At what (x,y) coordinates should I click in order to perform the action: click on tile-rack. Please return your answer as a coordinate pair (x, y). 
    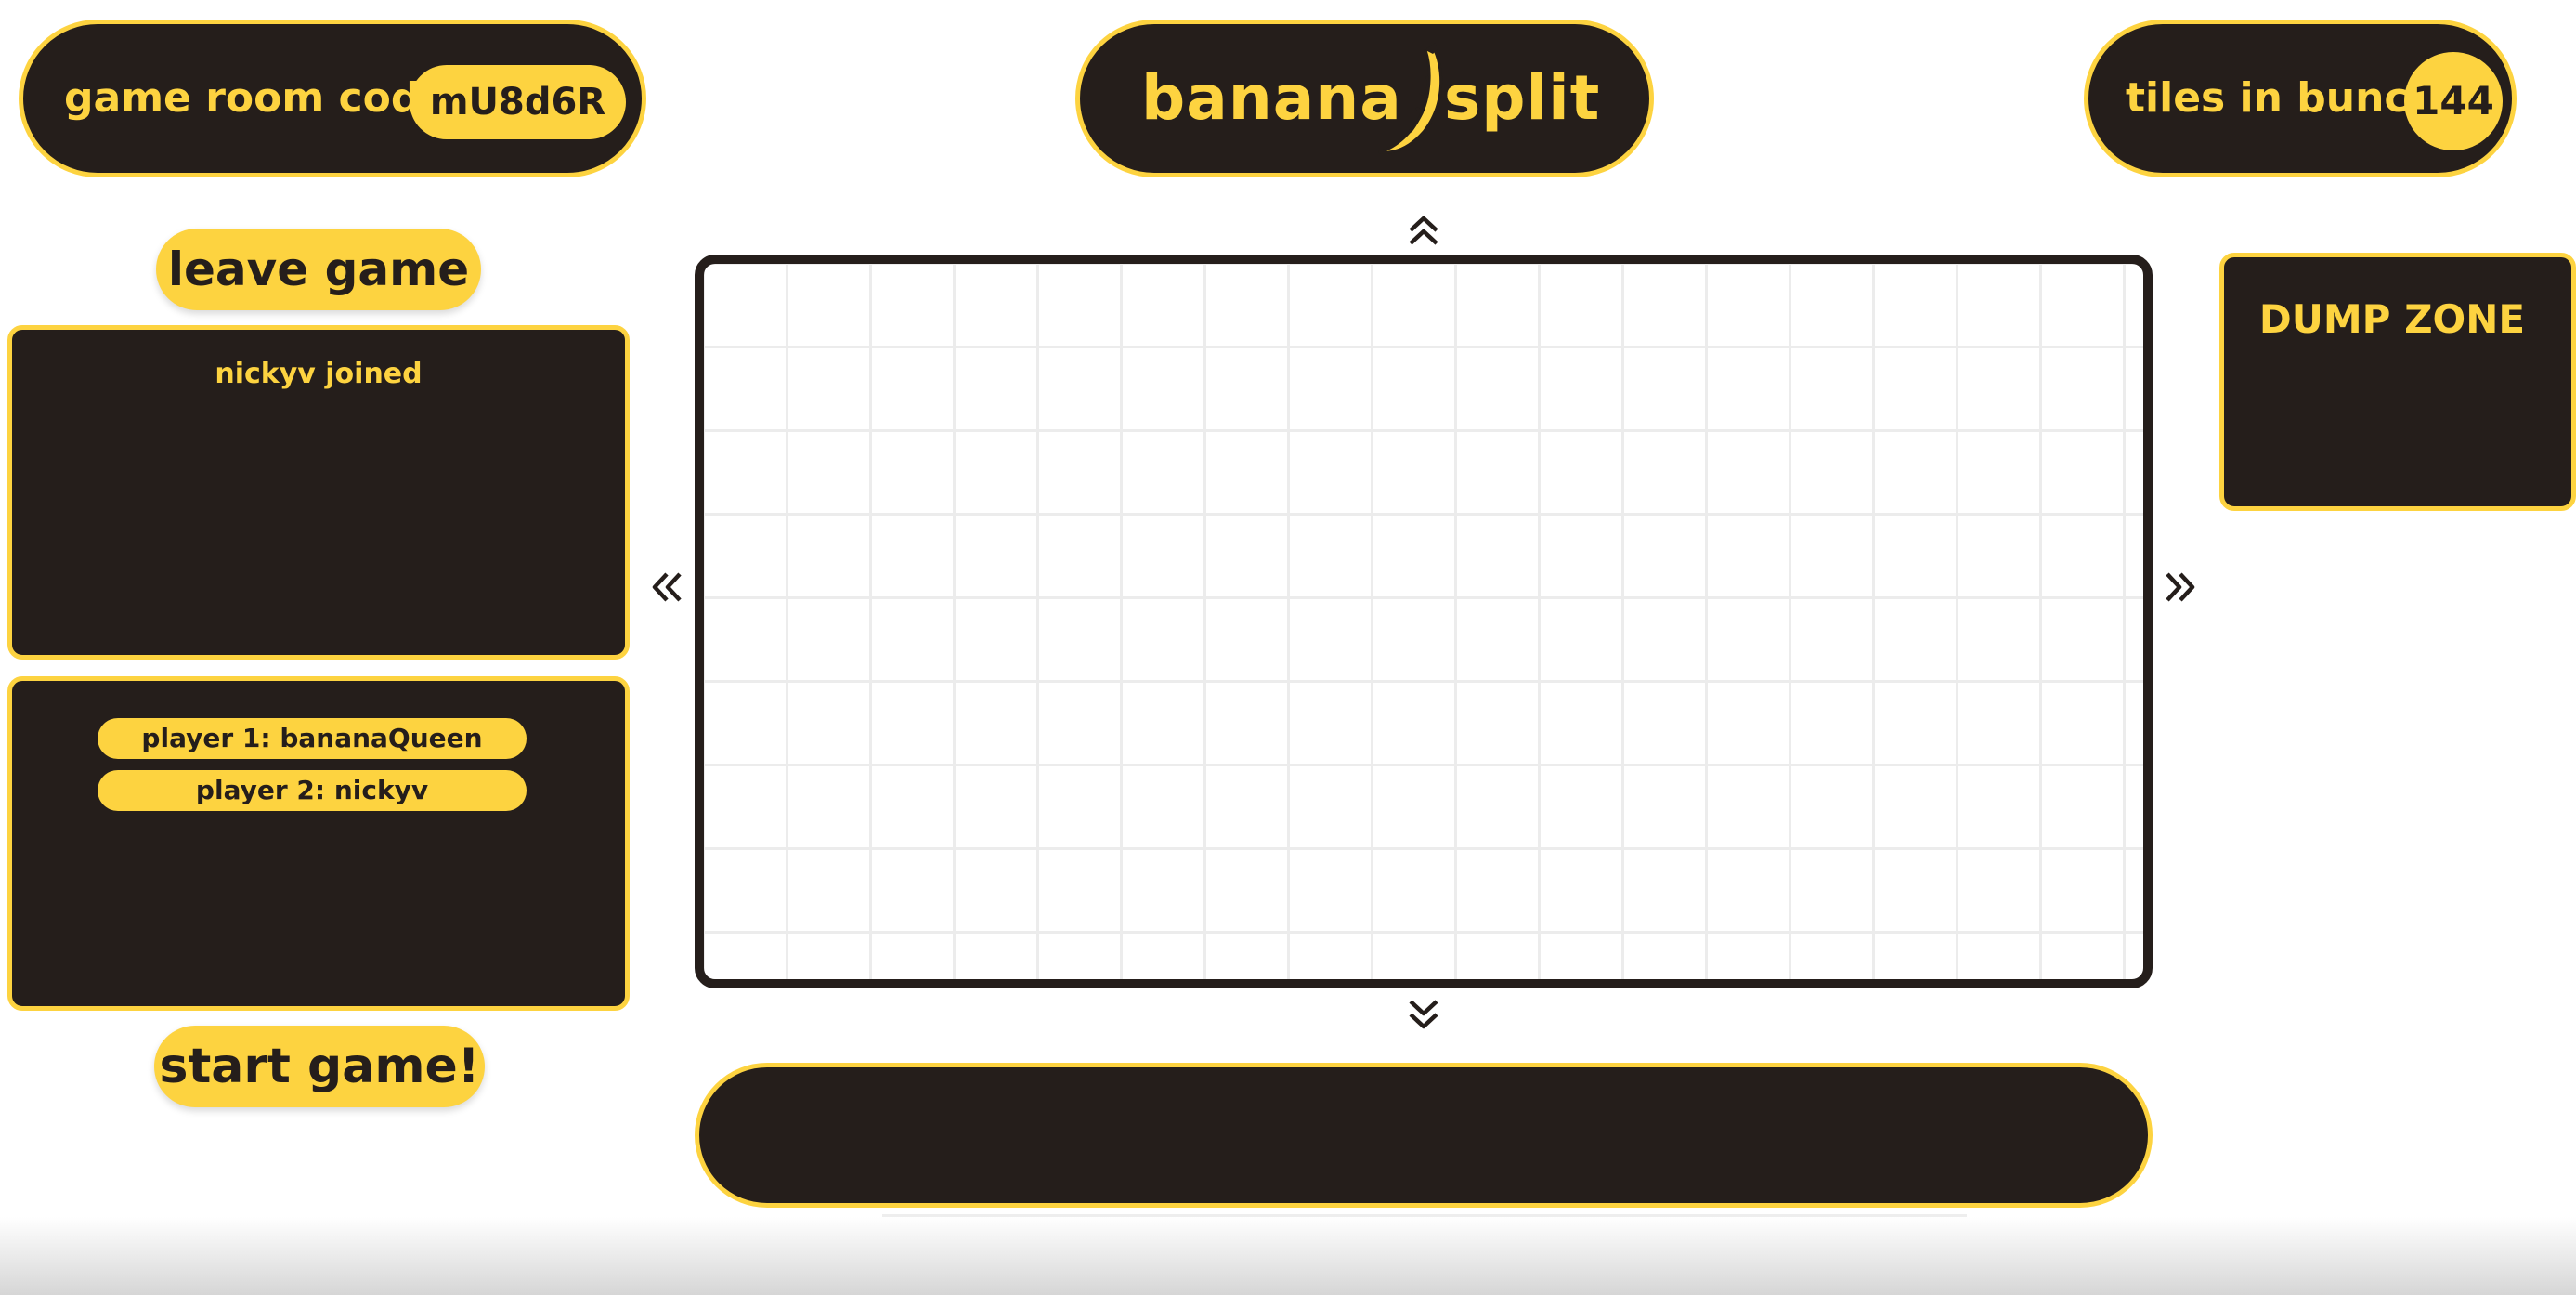
    Looking at the image, I should click on (1424, 1135).